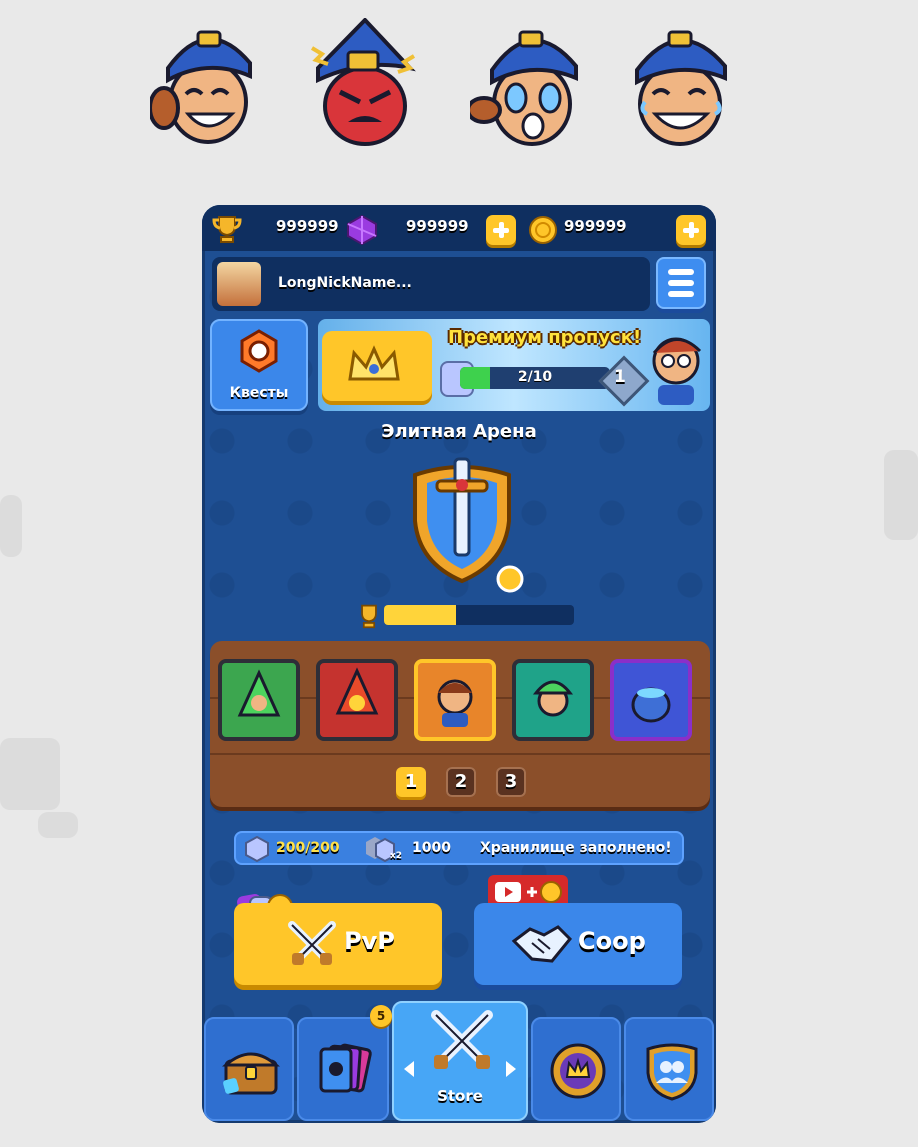 This screenshot has width=918, height=1147. I want to click on bg-shape-left-lower, so click(30, 774).